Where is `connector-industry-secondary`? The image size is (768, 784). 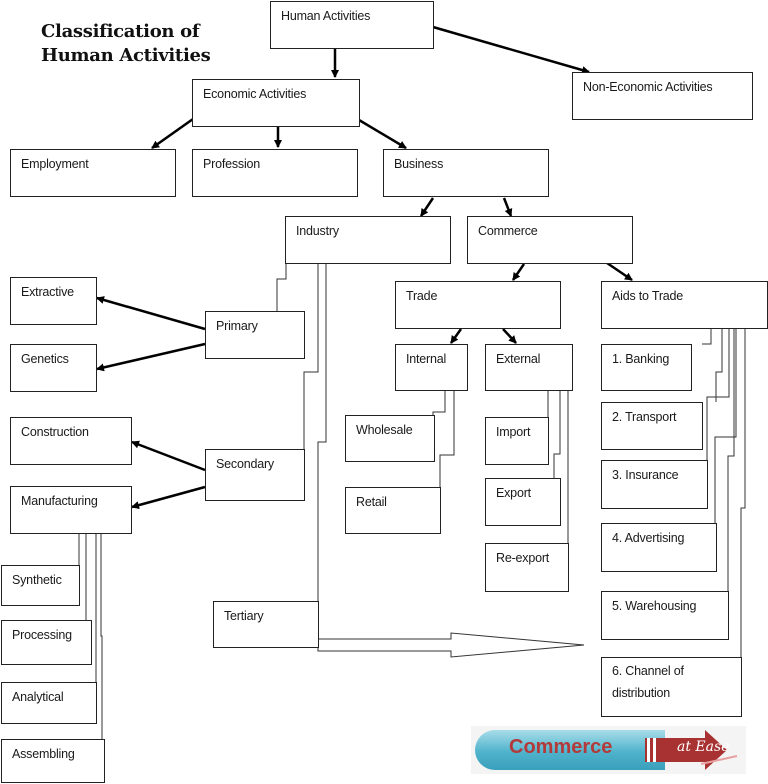
connector-industry-secondary is located at coordinates (311, 357).